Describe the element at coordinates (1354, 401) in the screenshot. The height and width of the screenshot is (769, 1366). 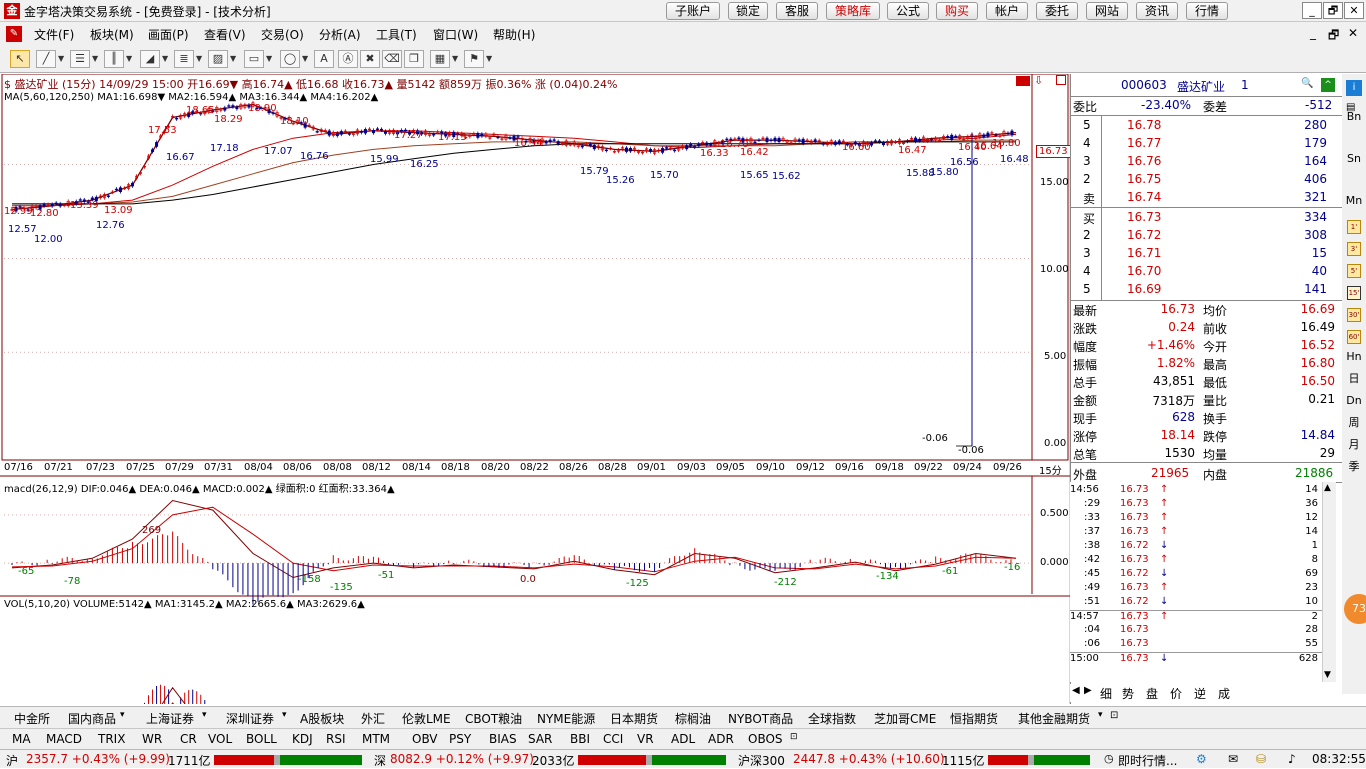
I see `period-button: Dn` at that location.